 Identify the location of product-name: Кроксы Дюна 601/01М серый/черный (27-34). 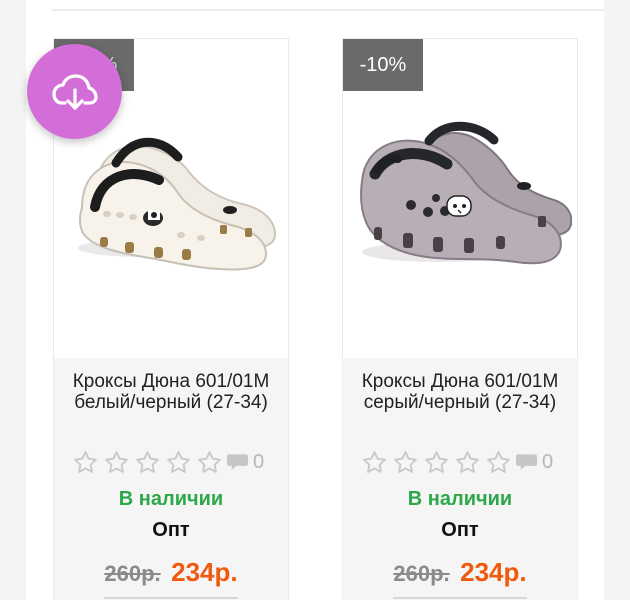
(460, 392).